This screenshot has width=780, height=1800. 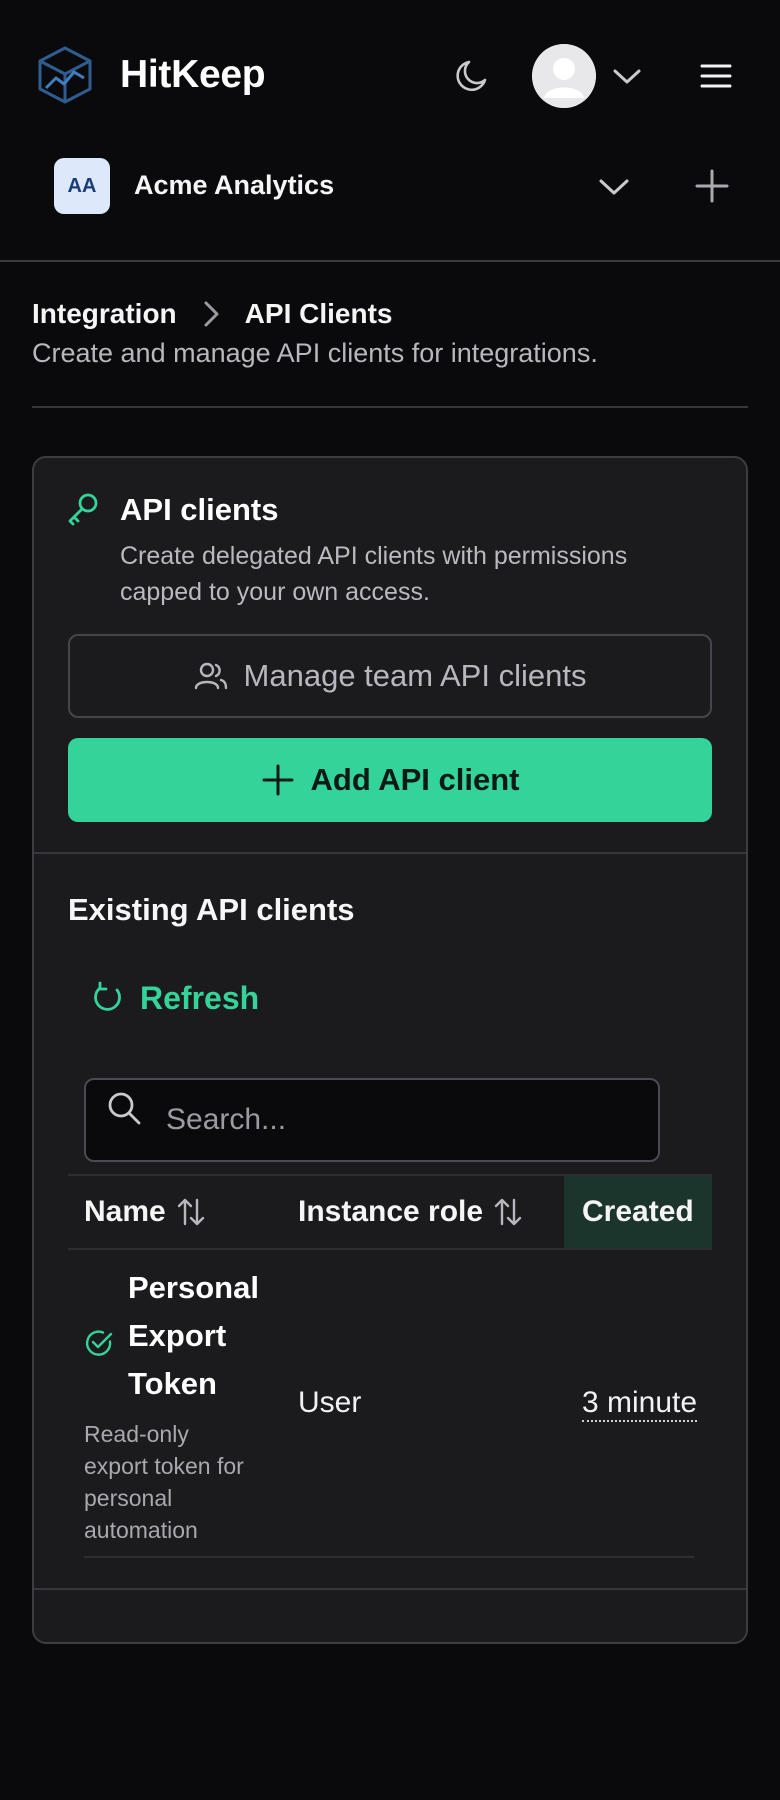 I want to click on header-divider, so click(x=390, y=261).